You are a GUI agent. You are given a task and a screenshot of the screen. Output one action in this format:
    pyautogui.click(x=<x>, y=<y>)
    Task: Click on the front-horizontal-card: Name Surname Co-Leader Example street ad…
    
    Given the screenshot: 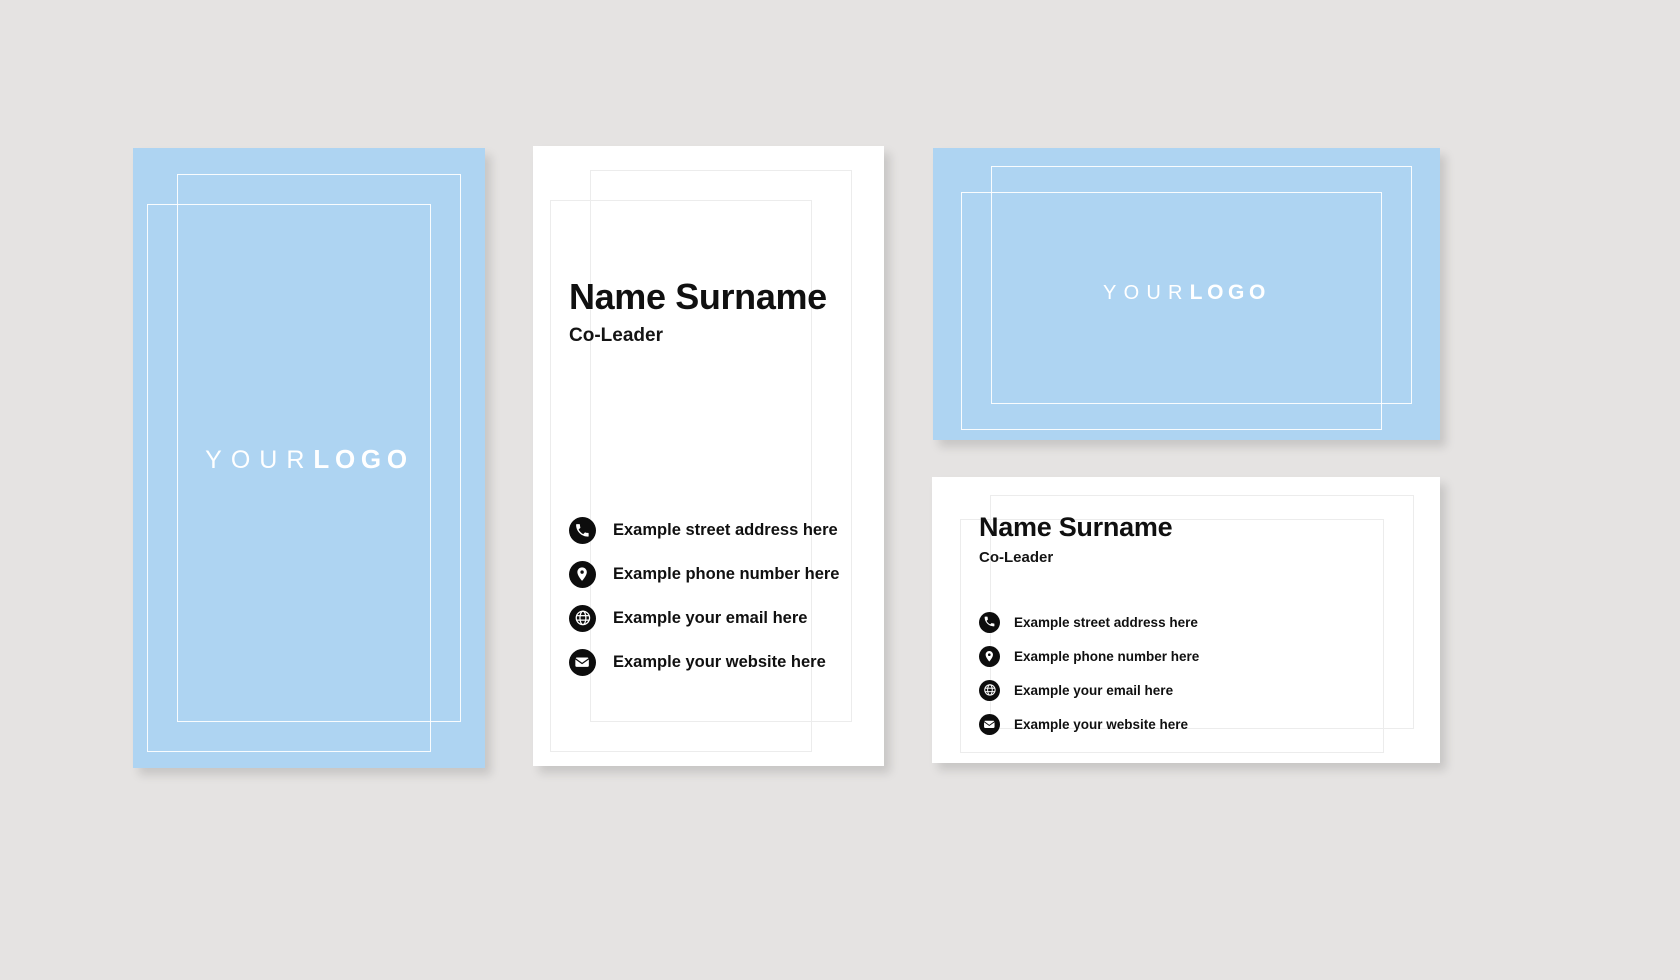 What is the action you would take?
    pyautogui.click(x=1186, y=620)
    